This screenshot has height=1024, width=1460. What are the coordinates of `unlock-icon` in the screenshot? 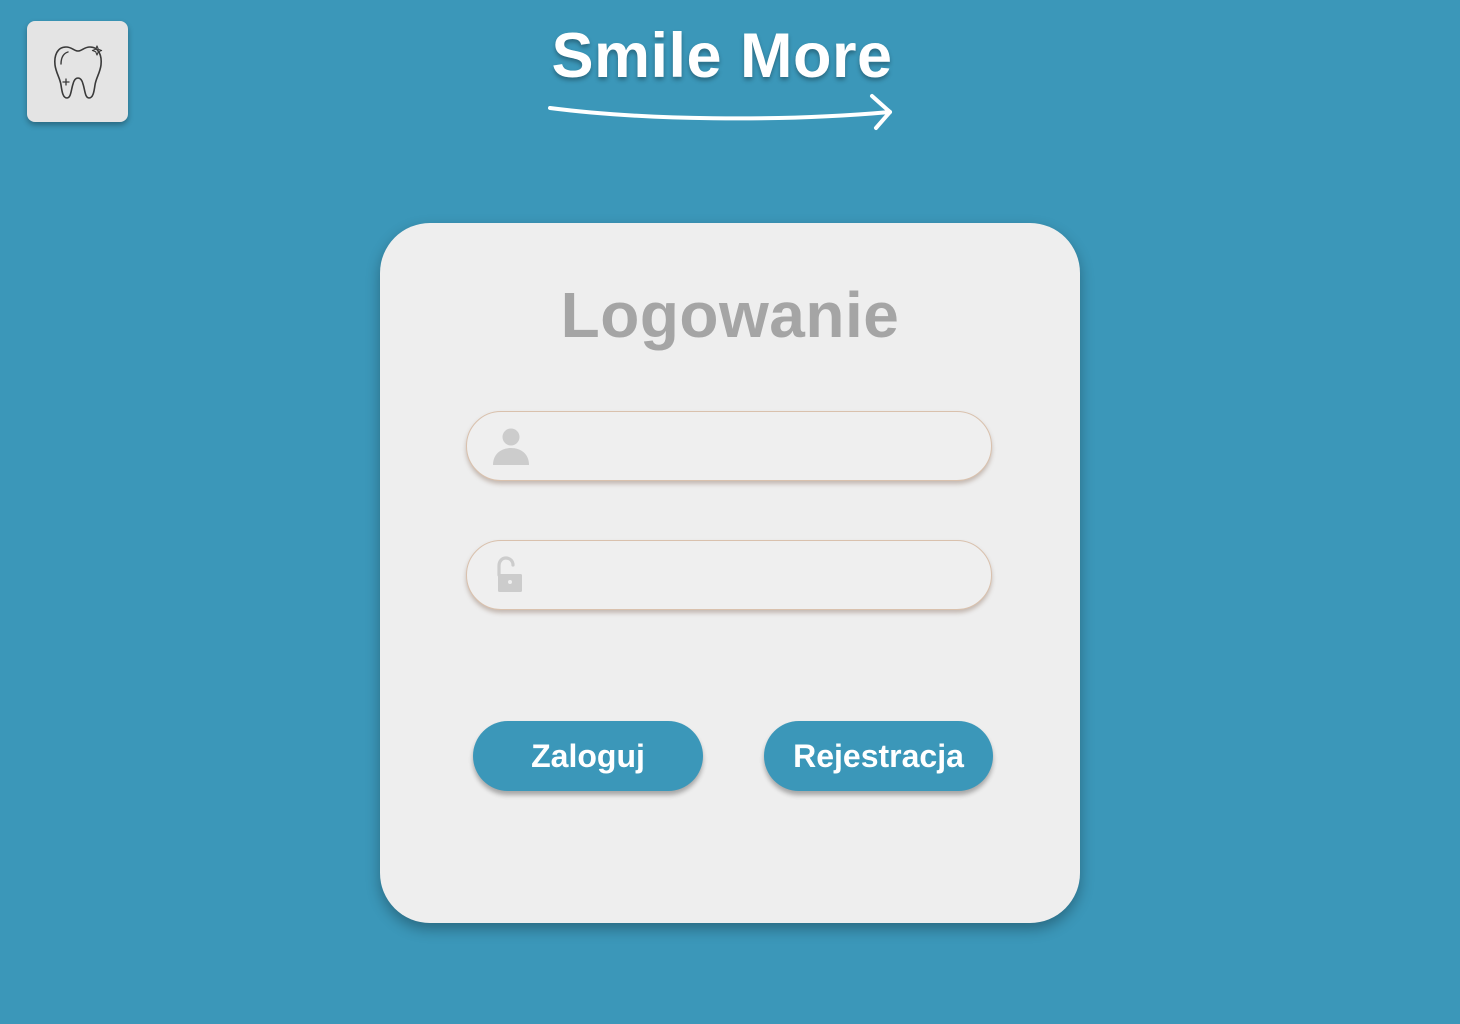 It's located at (509, 574).